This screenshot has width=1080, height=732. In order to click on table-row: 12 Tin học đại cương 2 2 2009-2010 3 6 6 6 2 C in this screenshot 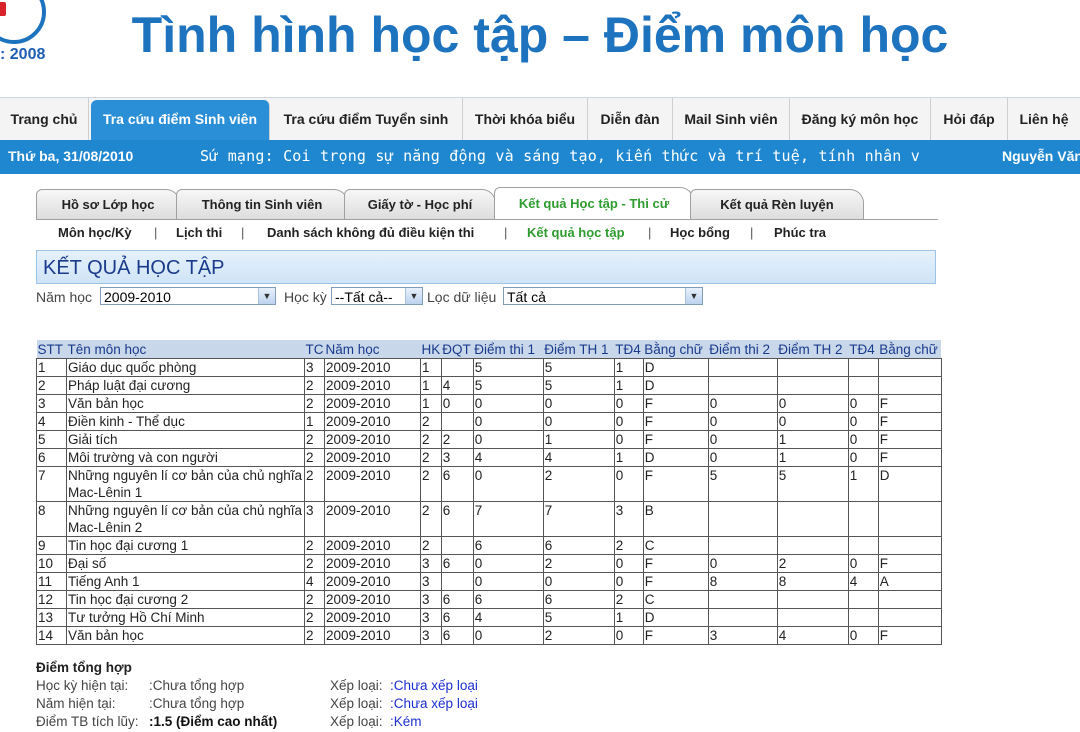, I will do `click(489, 599)`.